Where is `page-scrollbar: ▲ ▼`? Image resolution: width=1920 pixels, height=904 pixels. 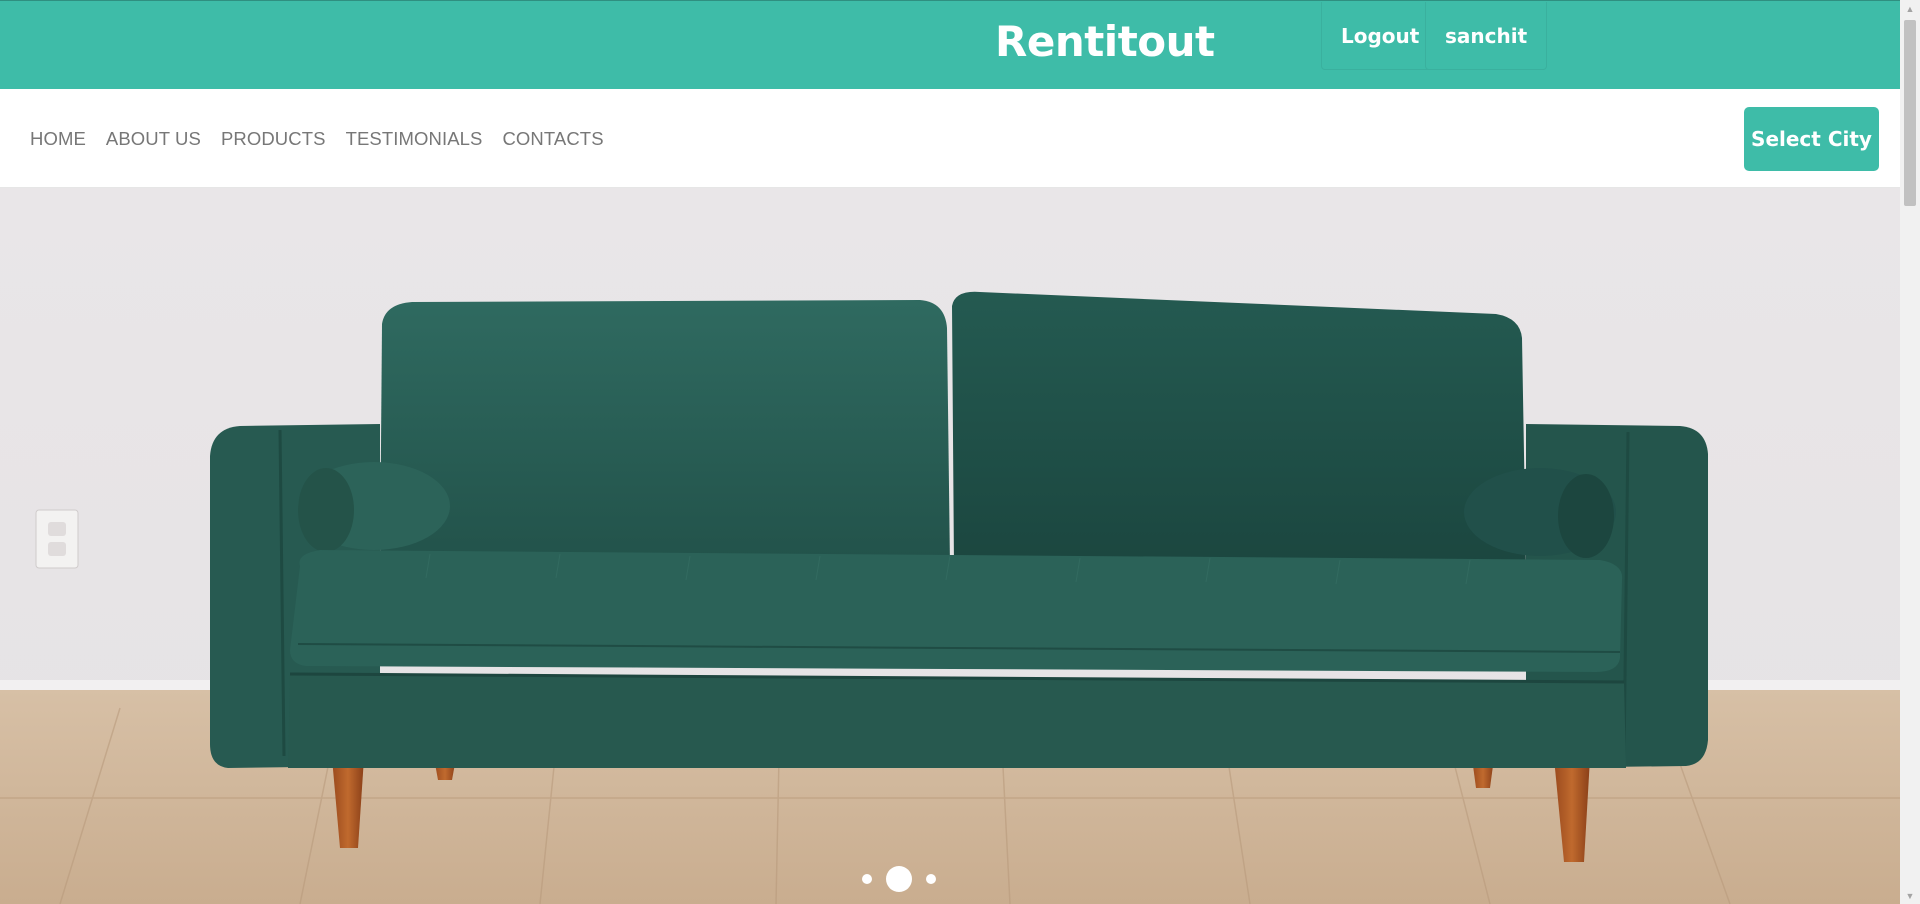
page-scrollbar: ▲ ▼ is located at coordinates (1910, 452).